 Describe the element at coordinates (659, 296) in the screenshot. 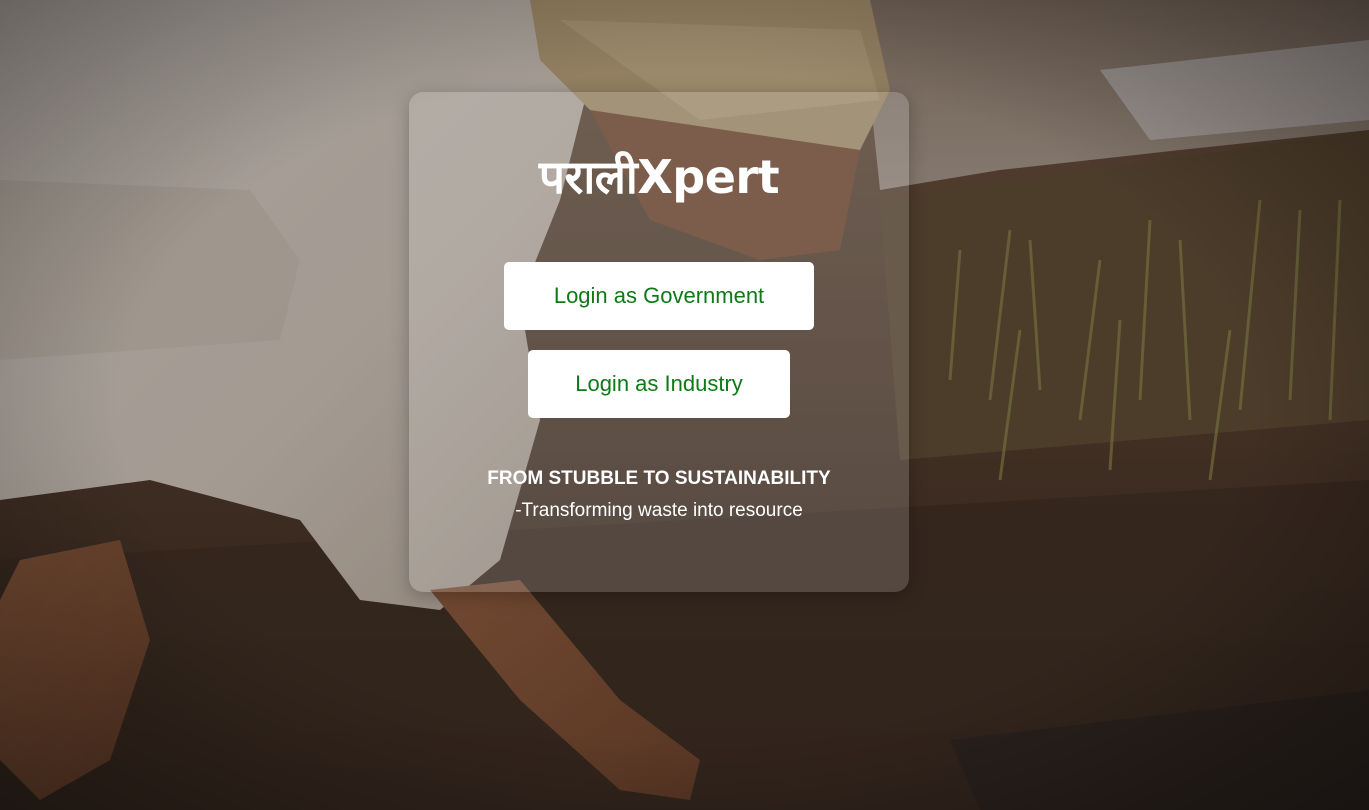

I see `login-government-button: Login as Government` at that location.